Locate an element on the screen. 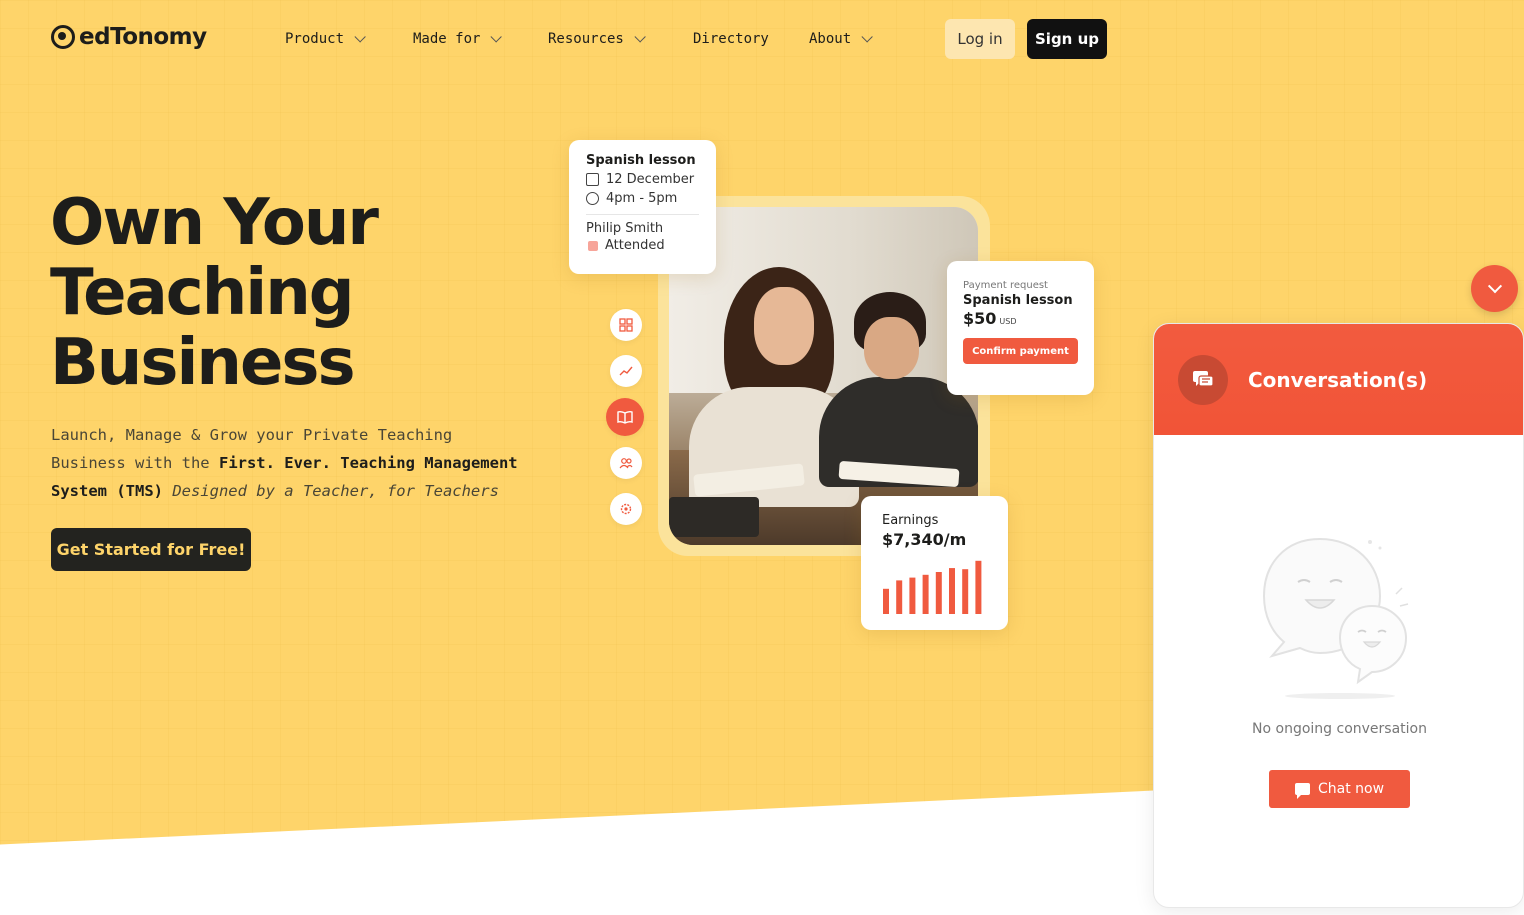 Image resolution: width=1524 pixels, height=915 pixels. lesson-time-row: 4pm - 5pm is located at coordinates (642, 198).